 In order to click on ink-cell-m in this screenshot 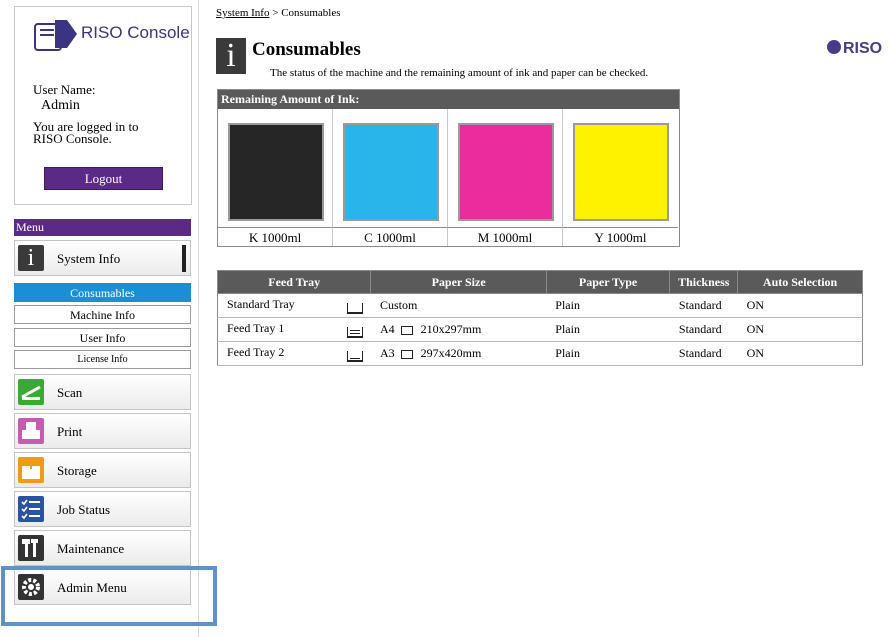, I will do `click(505, 168)`.